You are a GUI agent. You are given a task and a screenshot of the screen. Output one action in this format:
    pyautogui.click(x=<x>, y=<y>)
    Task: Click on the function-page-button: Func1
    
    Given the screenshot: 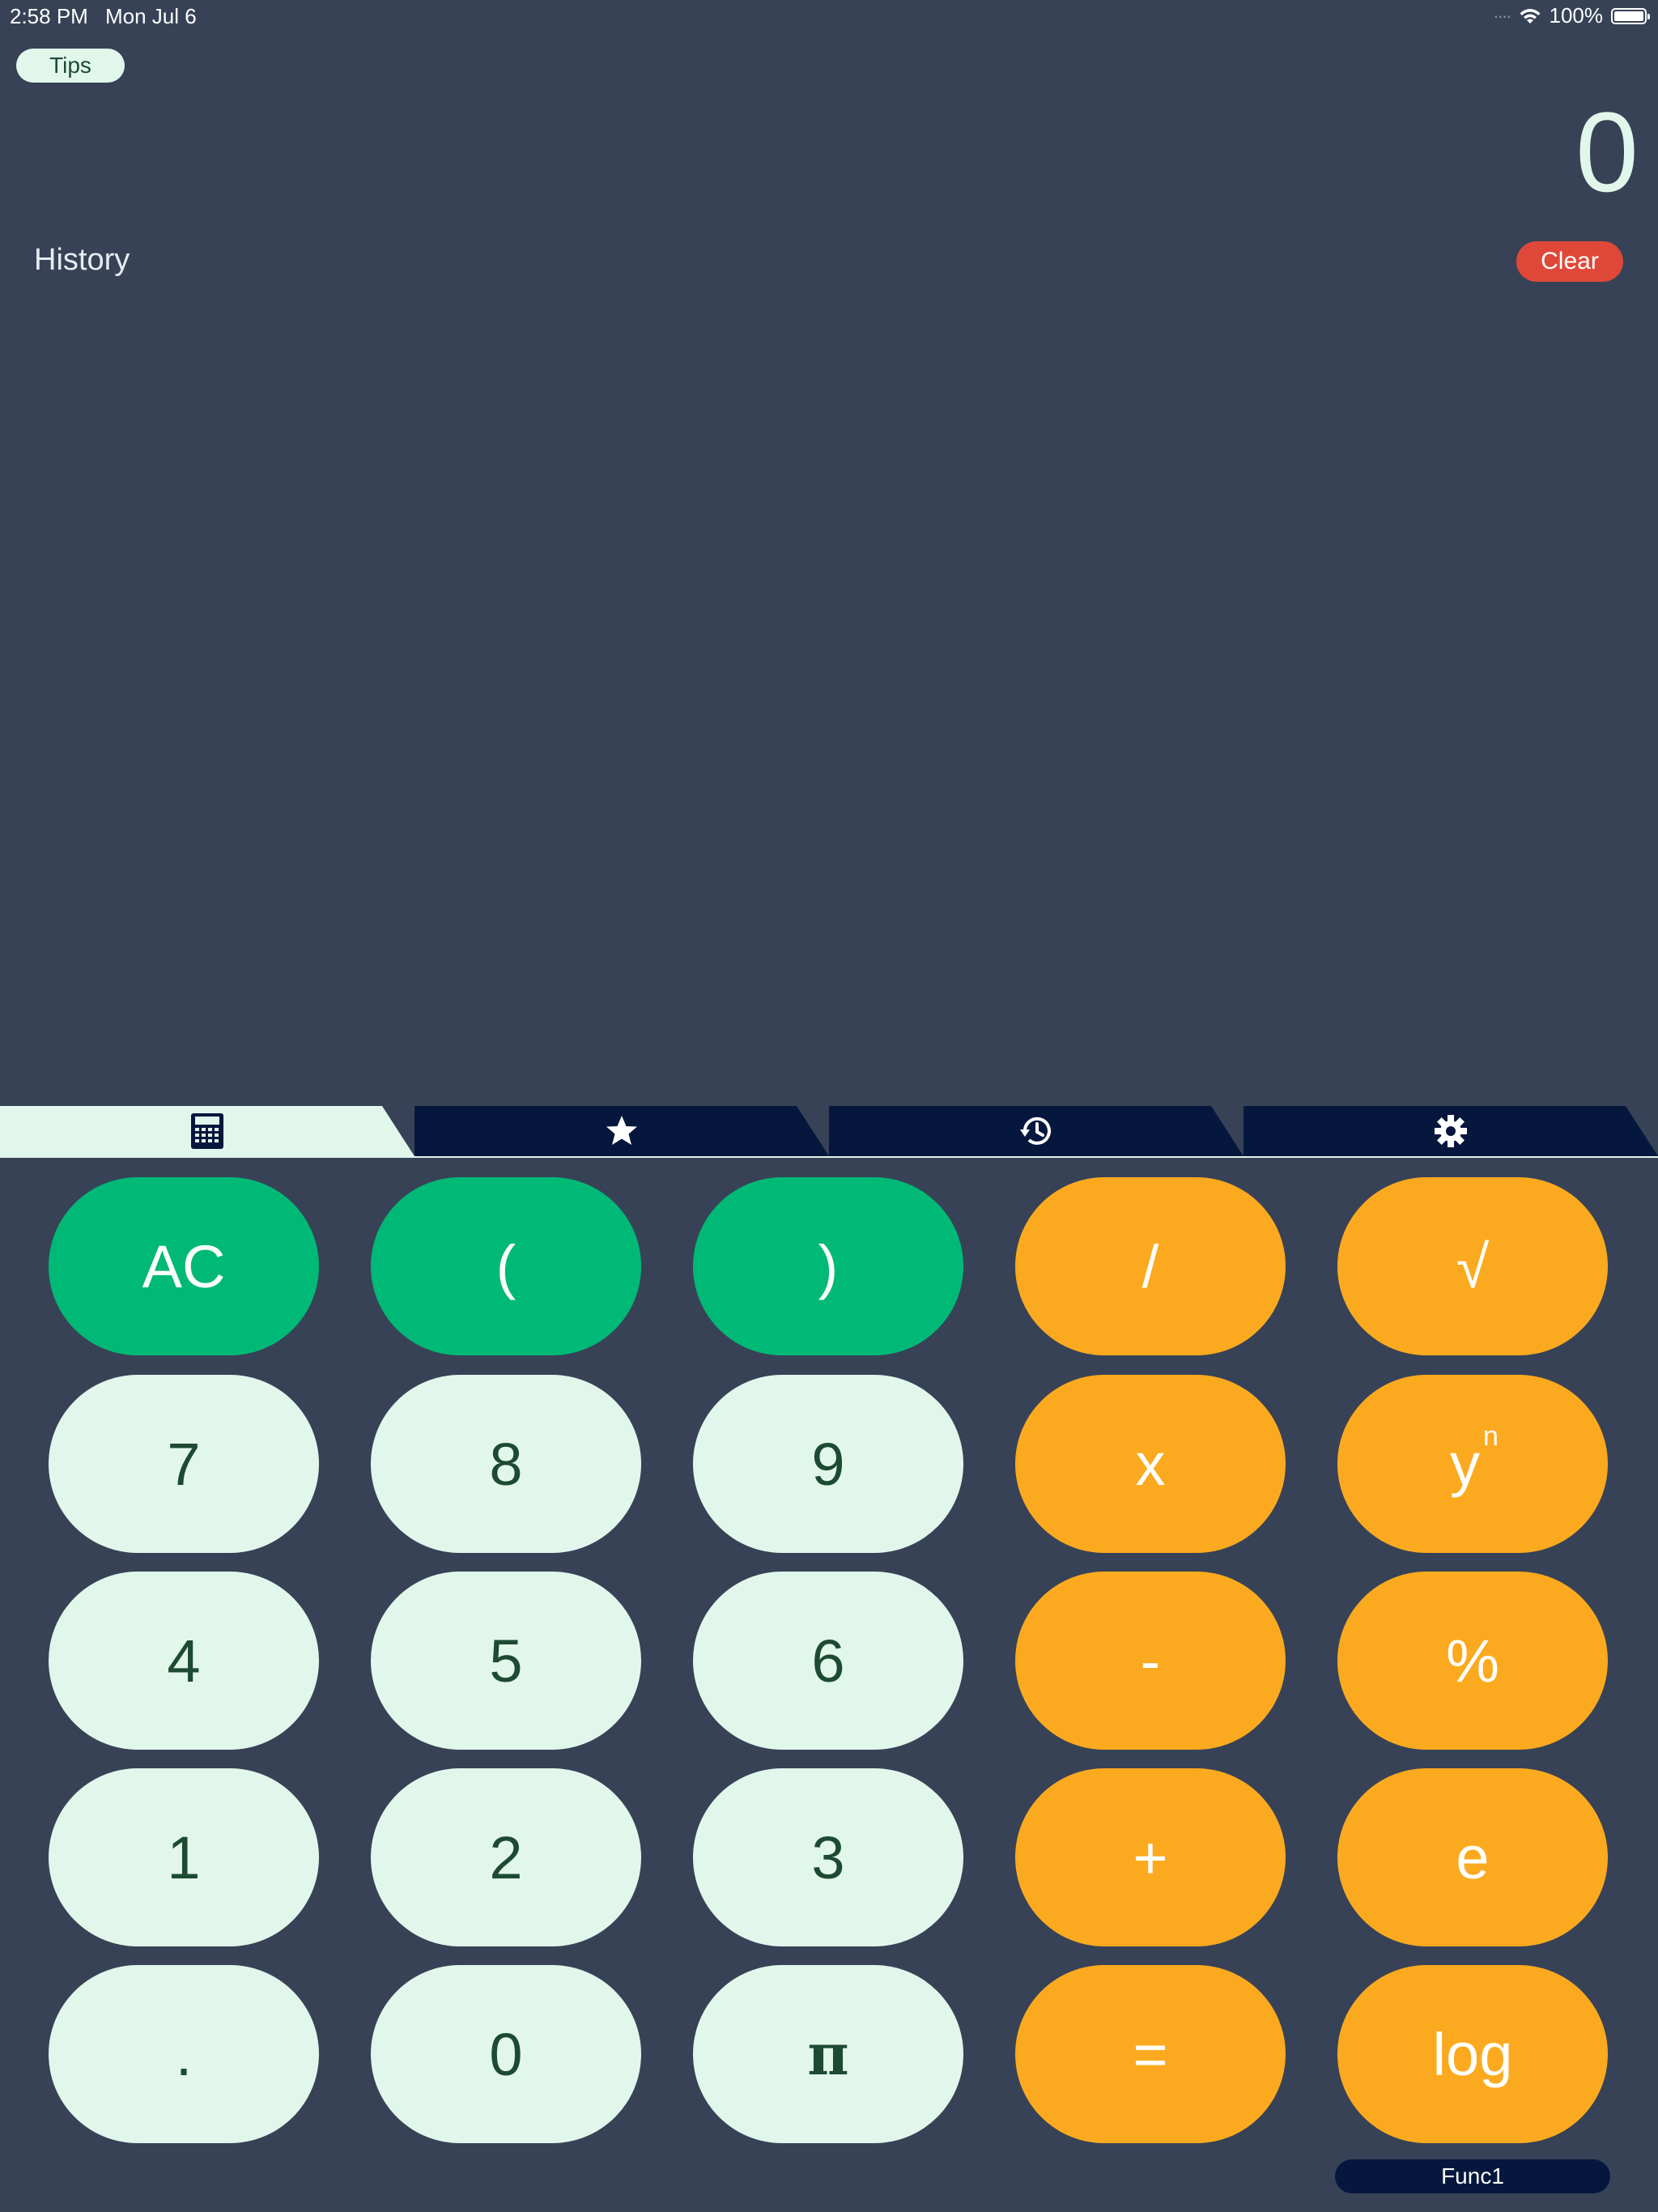 What is the action you would take?
    pyautogui.click(x=1472, y=2176)
    